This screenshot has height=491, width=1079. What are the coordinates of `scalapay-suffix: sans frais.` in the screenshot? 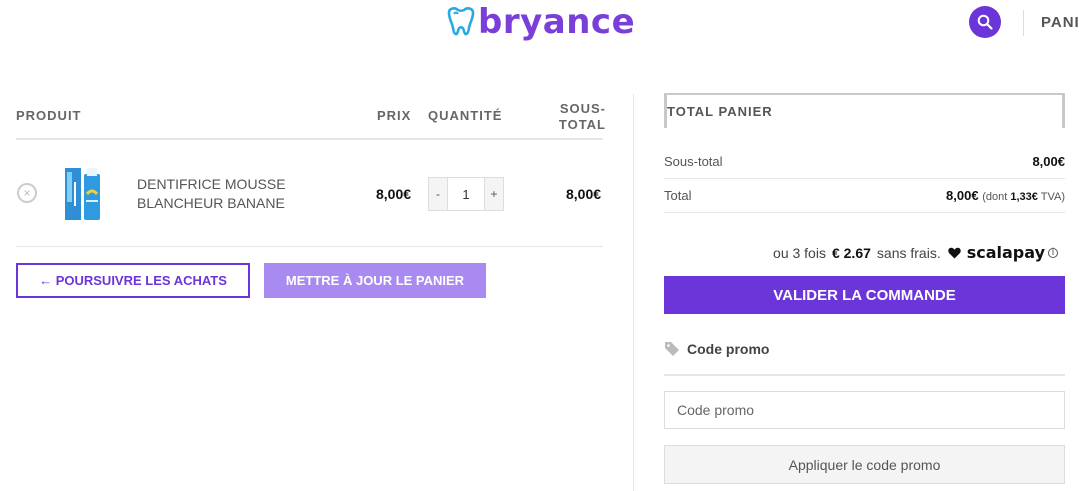 It's located at (908, 252).